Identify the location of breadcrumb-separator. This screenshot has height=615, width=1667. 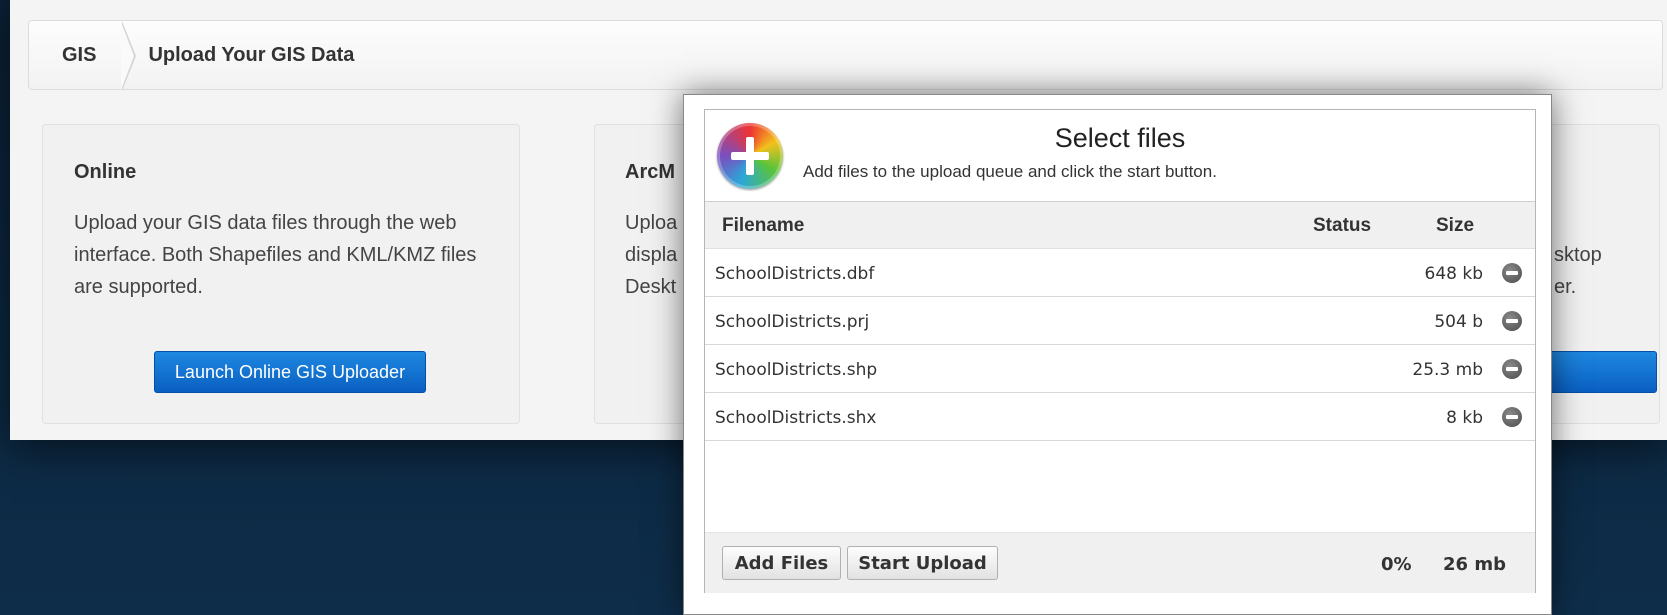
(129, 56).